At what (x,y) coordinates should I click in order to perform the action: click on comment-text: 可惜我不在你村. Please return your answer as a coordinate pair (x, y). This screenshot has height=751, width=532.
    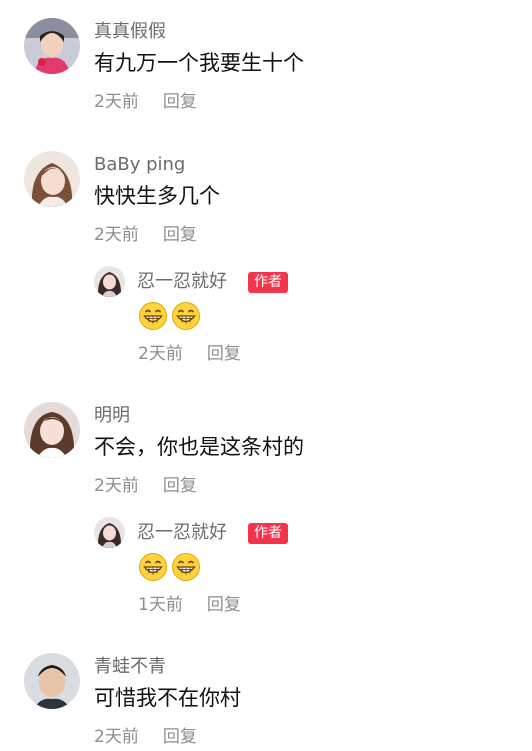
    Looking at the image, I should click on (167, 698).